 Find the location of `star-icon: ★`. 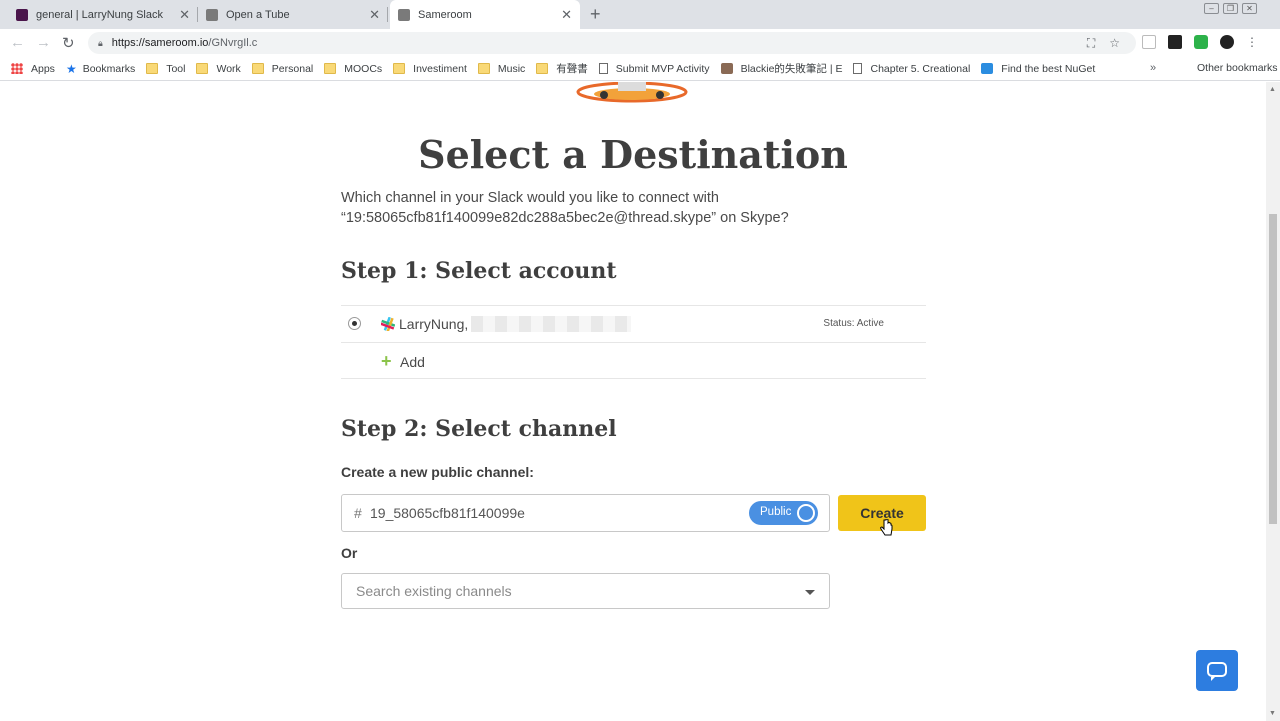

star-icon: ★ is located at coordinates (71, 68).